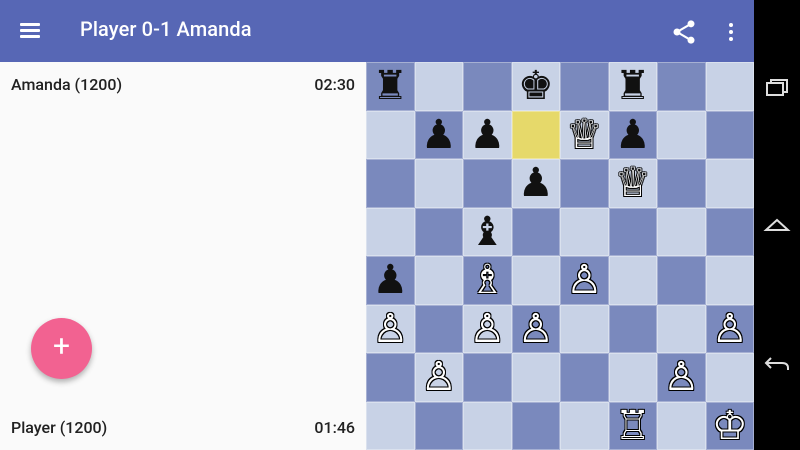 Image resolution: width=800 pixels, height=450 pixels. What do you see at coordinates (390, 134) in the screenshot?
I see `square-a7` at bounding box center [390, 134].